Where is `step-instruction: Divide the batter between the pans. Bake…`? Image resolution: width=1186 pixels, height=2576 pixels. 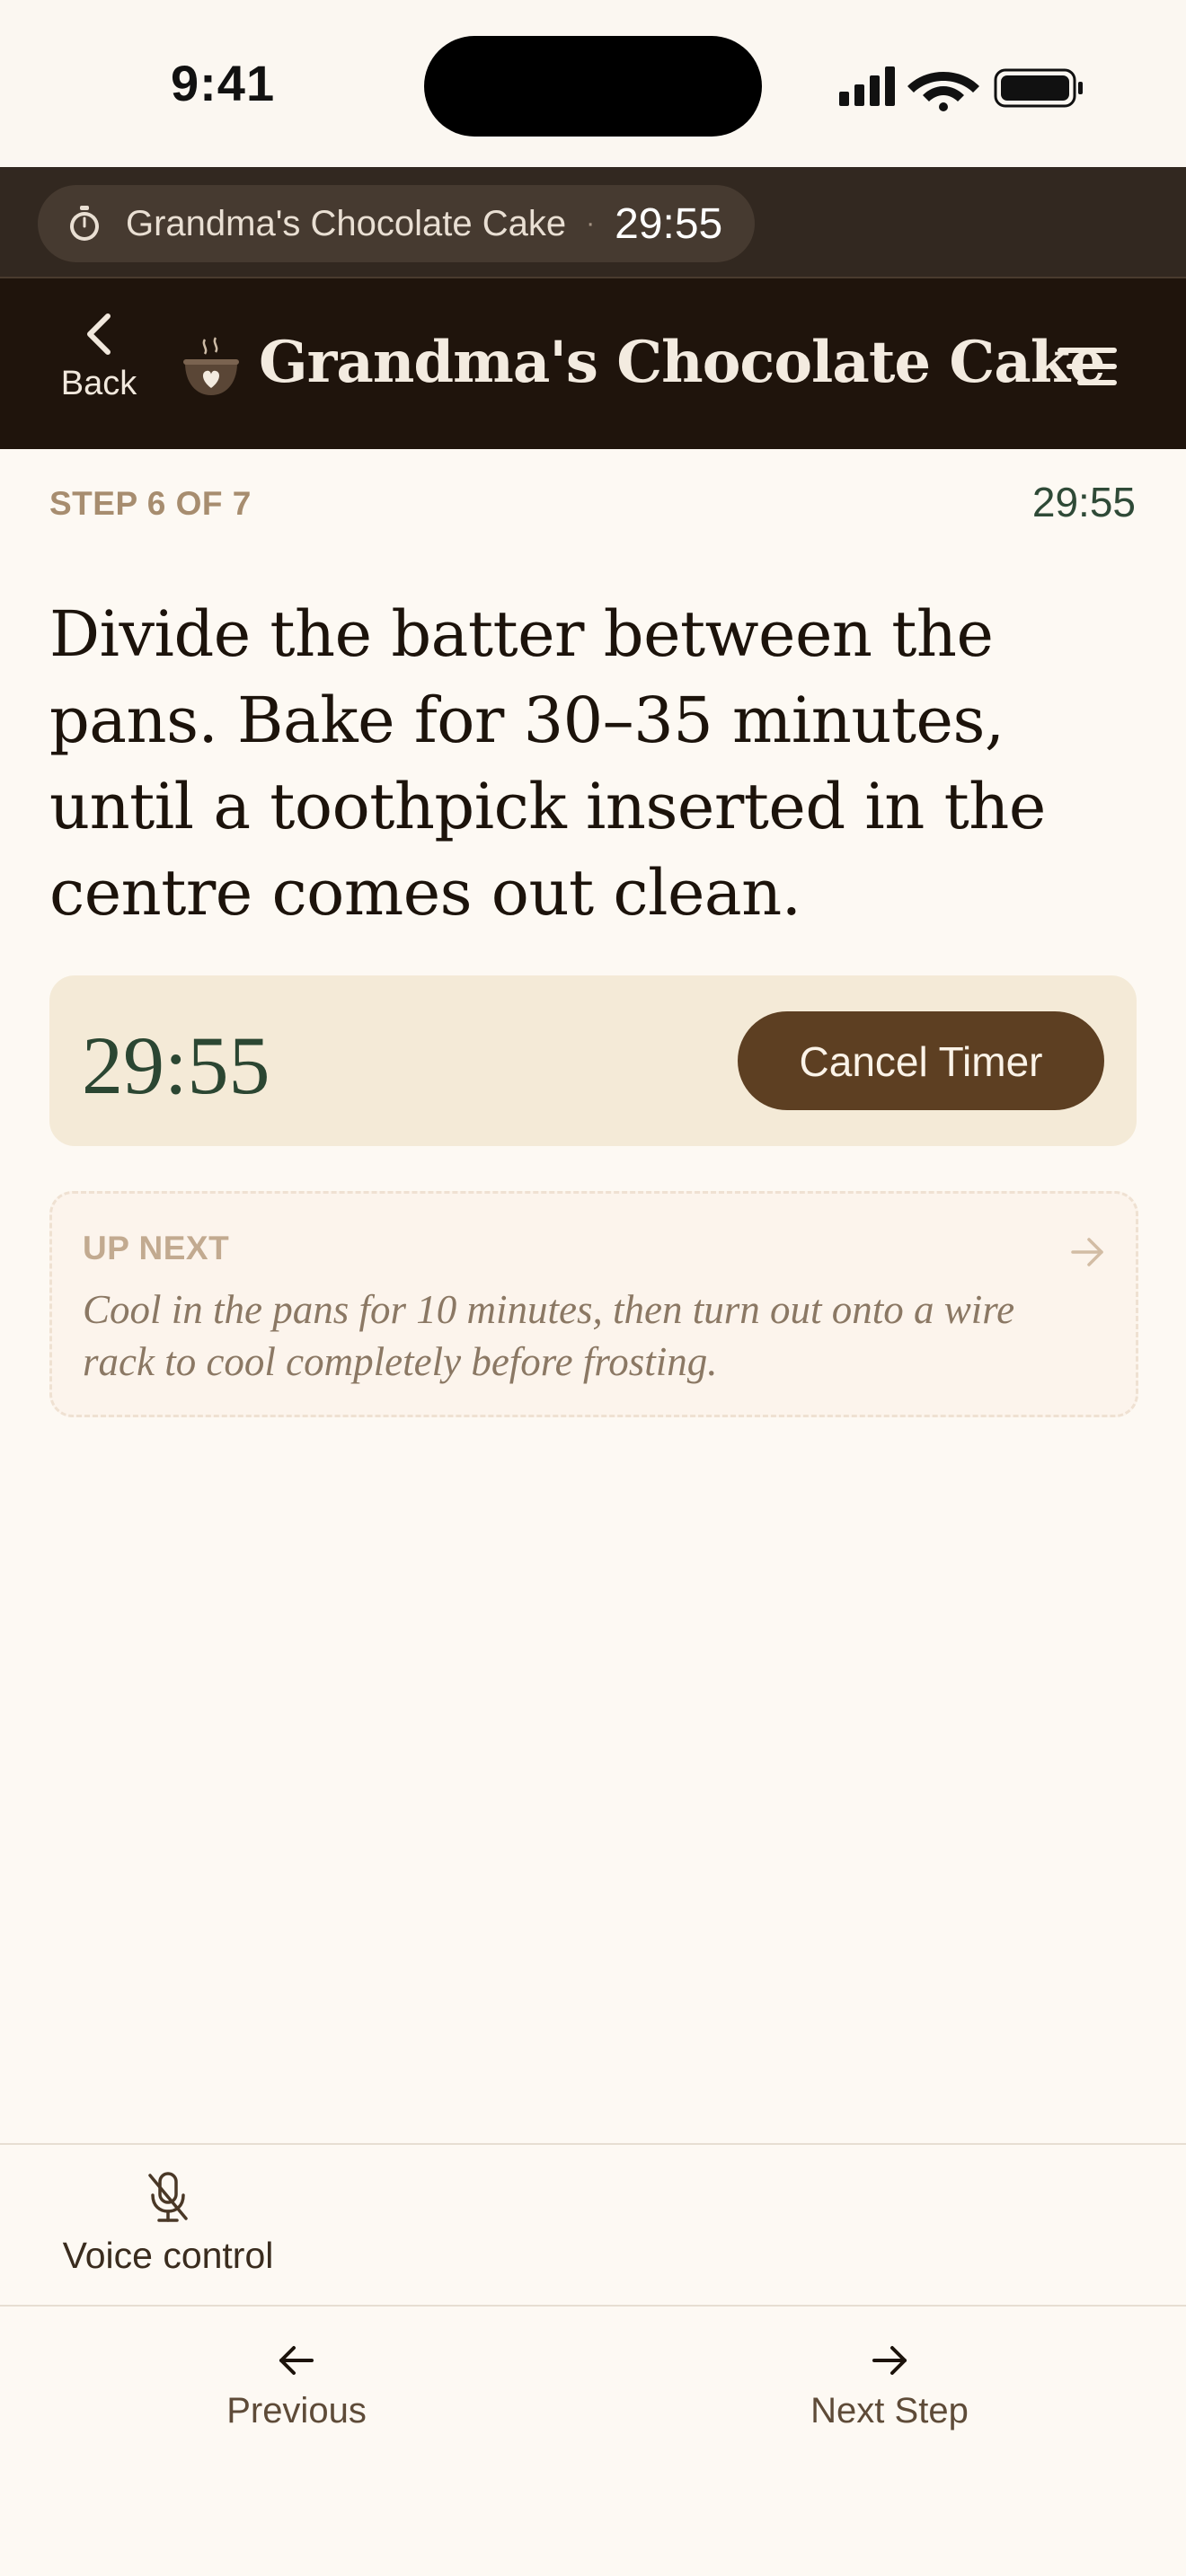
step-instruction: Divide the batter between the pans. Bake… is located at coordinates (547, 763).